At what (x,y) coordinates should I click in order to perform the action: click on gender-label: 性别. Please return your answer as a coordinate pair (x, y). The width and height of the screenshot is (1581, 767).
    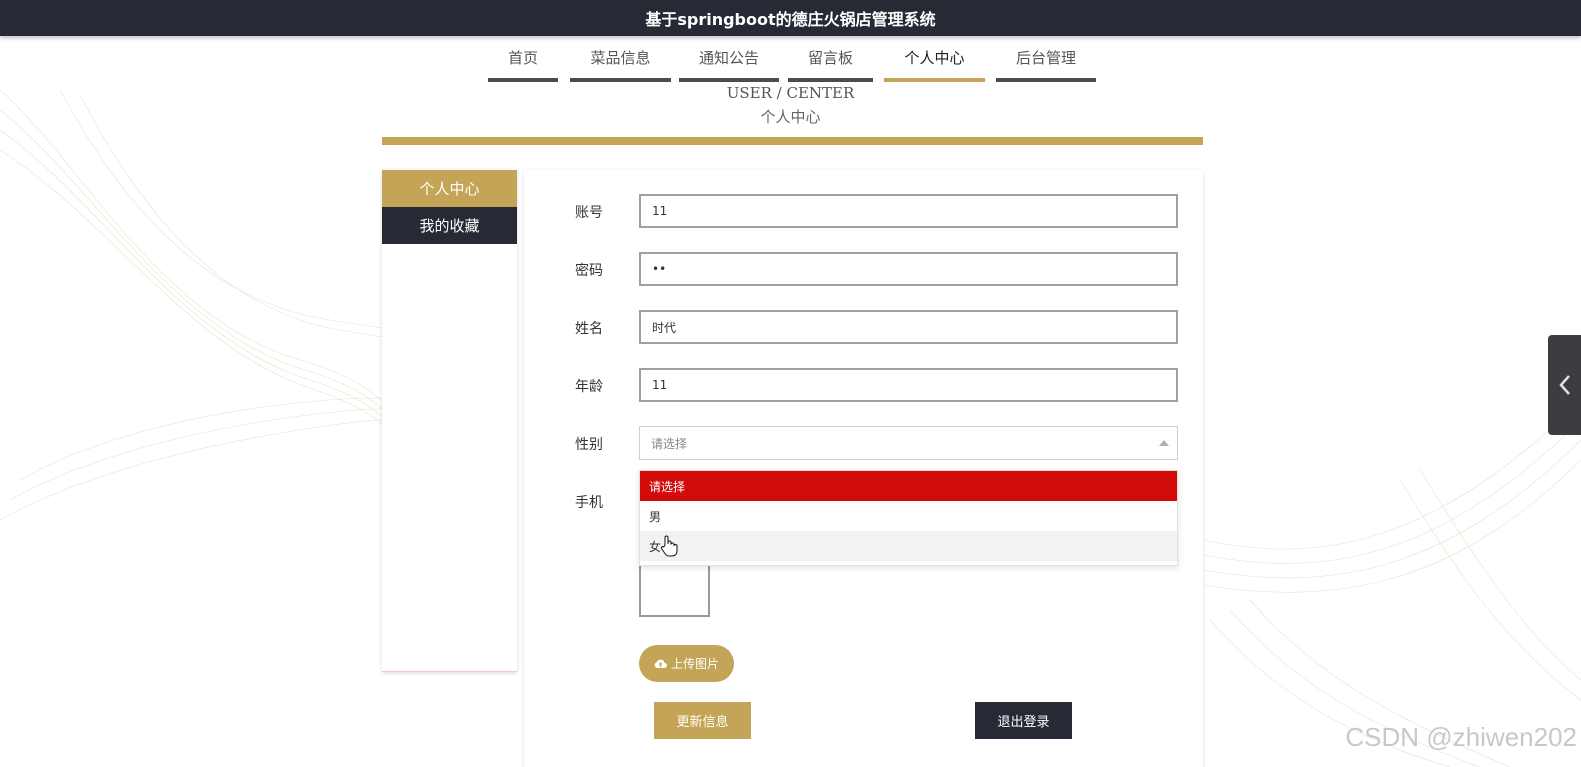
    Looking at the image, I should click on (589, 445).